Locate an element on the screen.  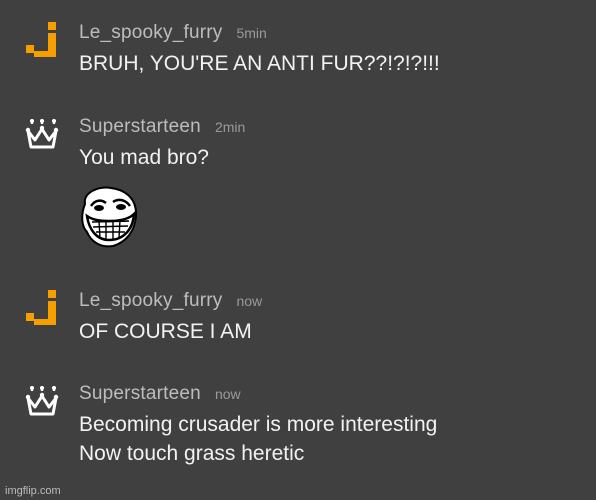
watermark-text: imgflip.com is located at coordinates (33, 491).